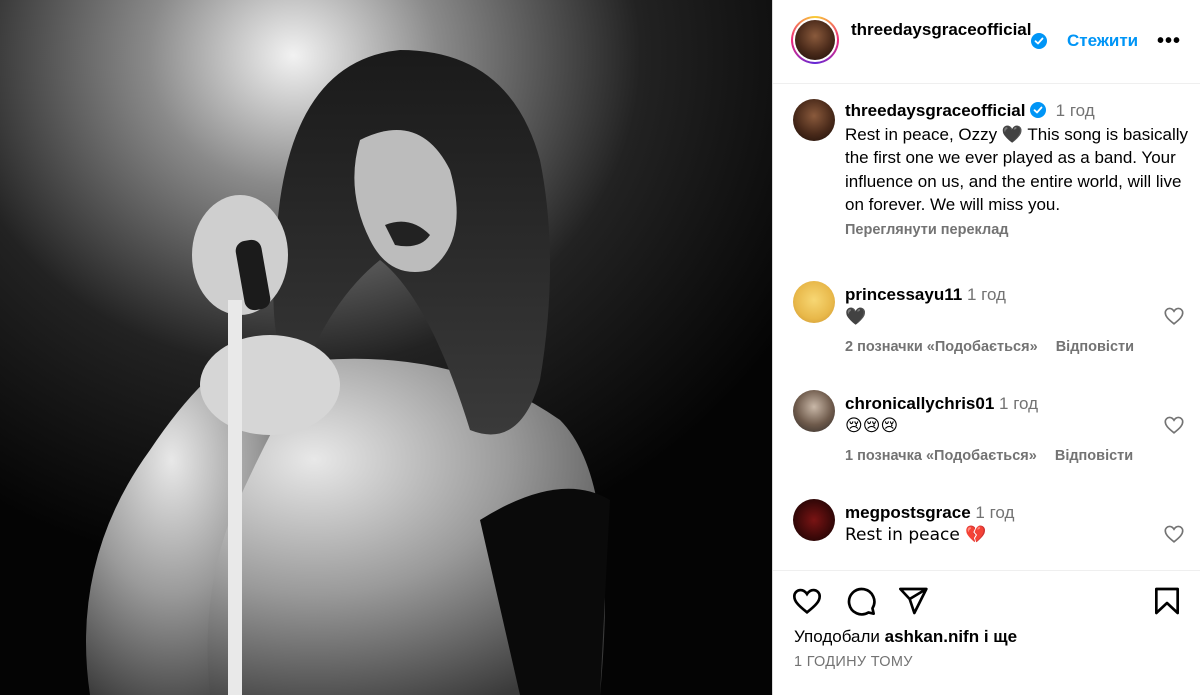 This screenshot has height=695, width=1200. What do you see at coordinates (853, 662) in the screenshot?
I see `post-timestamp: 1 ГОДИНУ ТОМУ` at bounding box center [853, 662].